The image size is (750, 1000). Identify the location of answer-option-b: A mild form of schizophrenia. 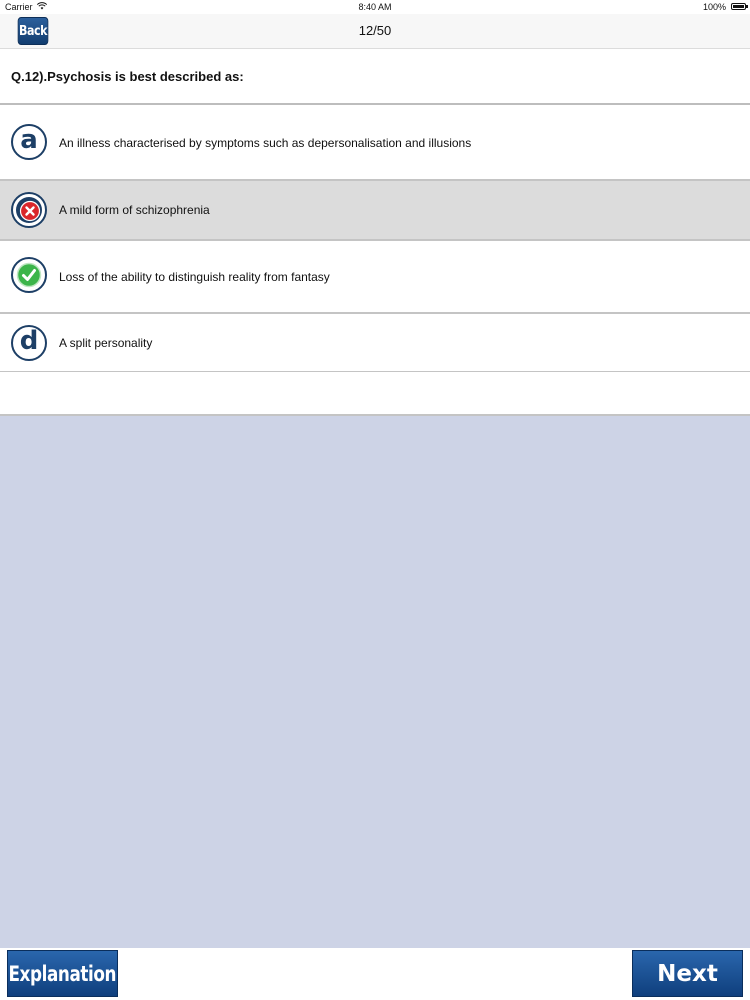
(375, 211).